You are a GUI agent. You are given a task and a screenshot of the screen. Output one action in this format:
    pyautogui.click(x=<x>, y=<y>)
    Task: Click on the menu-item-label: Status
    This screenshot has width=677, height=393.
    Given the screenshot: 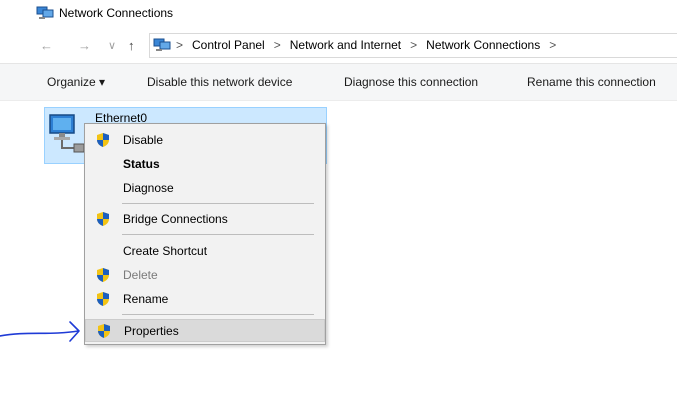 What is the action you would take?
    pyautogui.click(x=141, y=164)
    